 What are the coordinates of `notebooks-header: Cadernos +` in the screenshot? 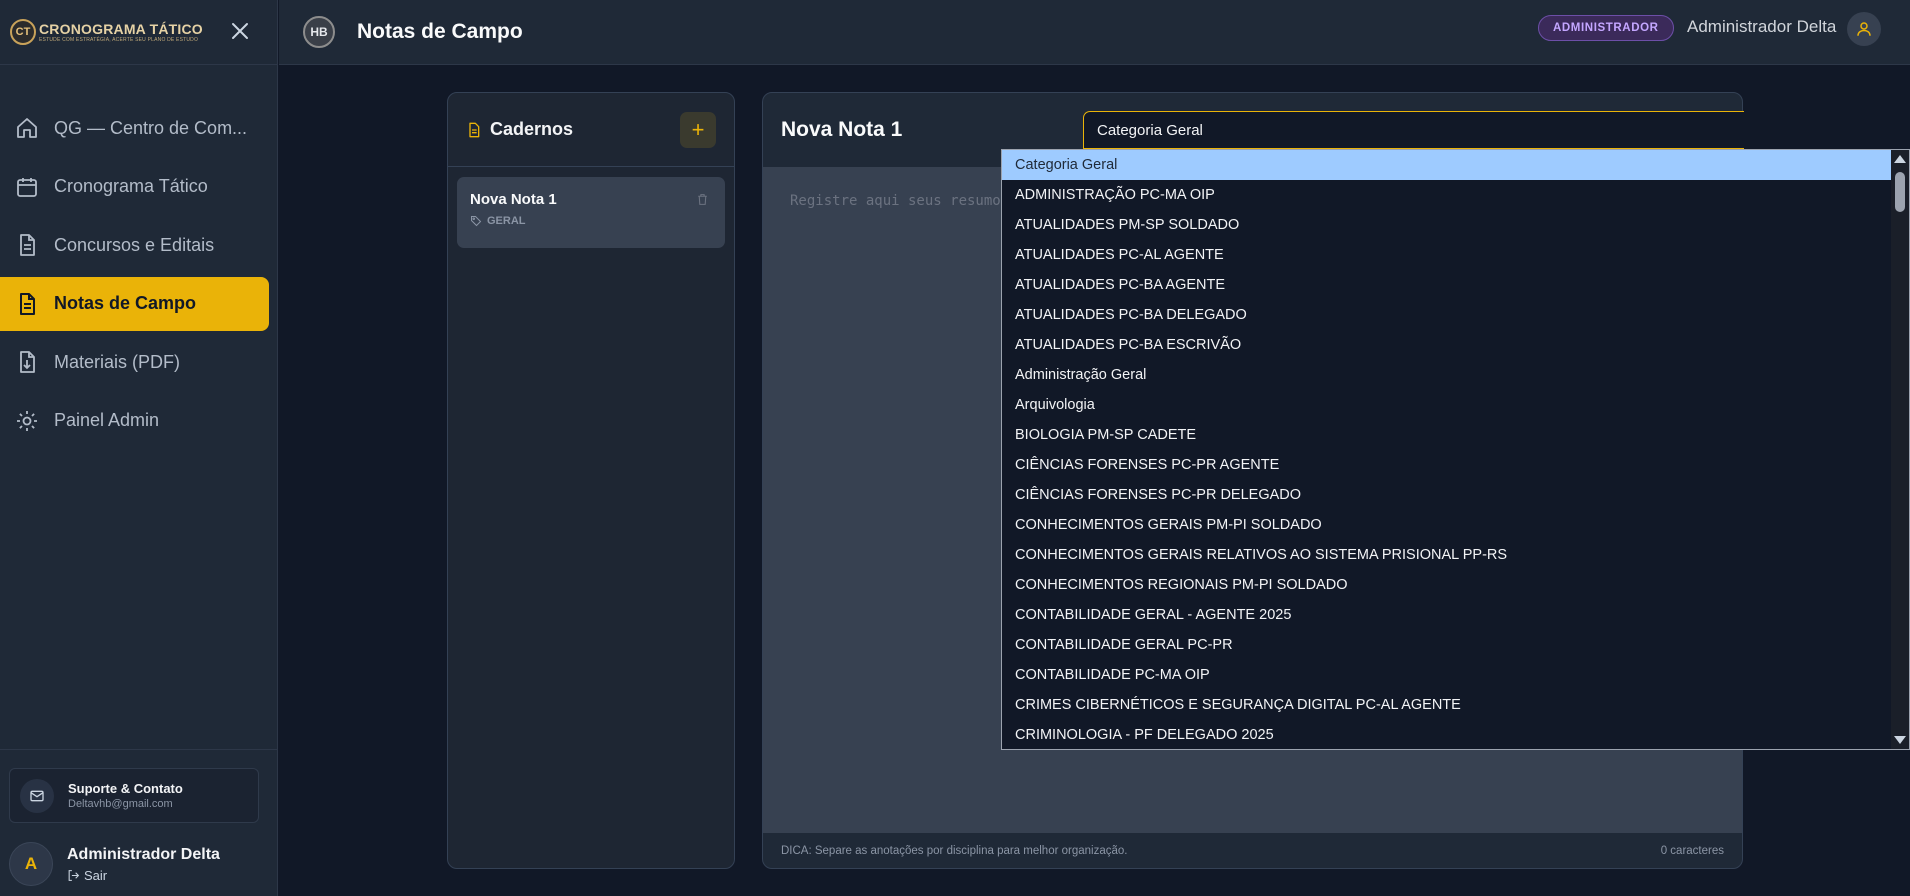 It's located at (591, 130).